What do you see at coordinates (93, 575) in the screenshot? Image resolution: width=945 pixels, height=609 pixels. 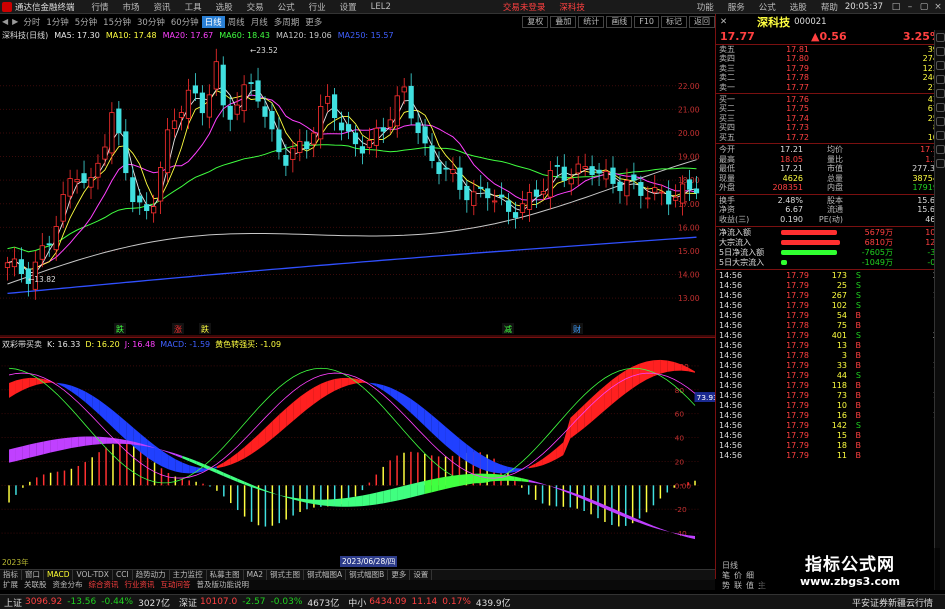 I see `tab-vol-tdx: VOL-TDX` at bounding box center [93, 575].